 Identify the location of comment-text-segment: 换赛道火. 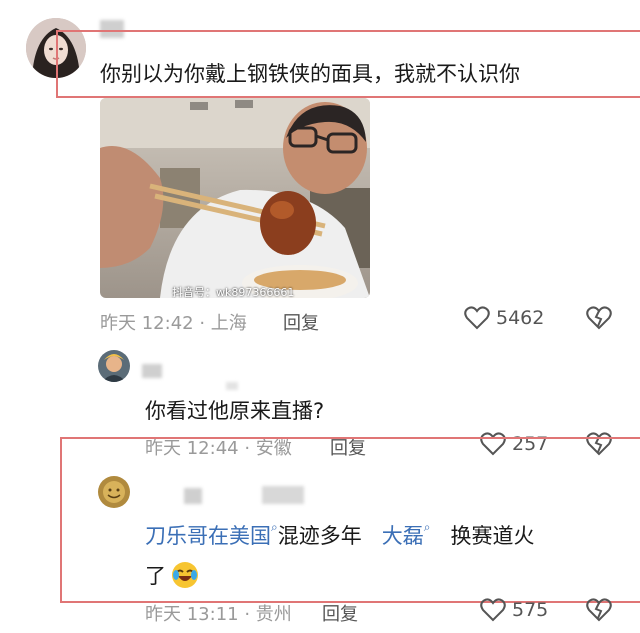
(492, 536).